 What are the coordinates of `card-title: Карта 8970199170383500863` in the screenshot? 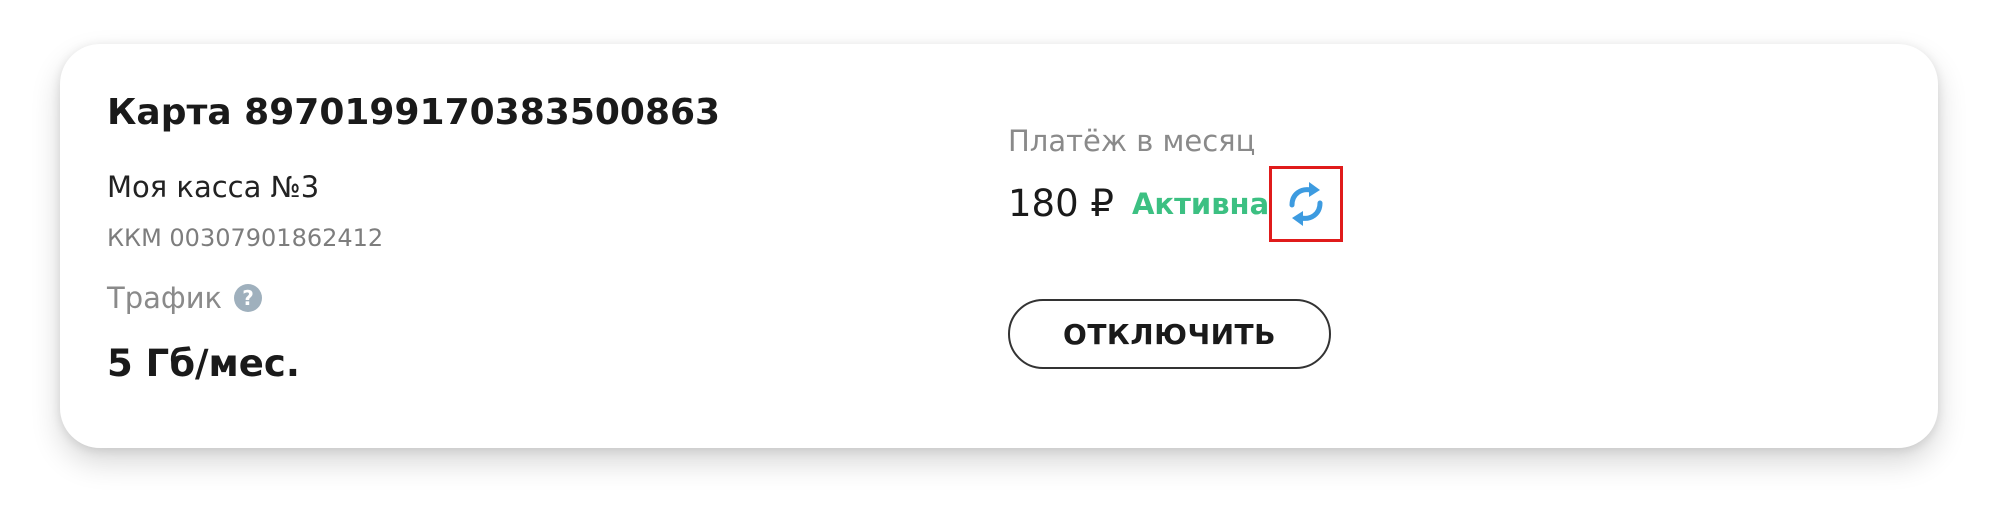 It's located at (414, 112).